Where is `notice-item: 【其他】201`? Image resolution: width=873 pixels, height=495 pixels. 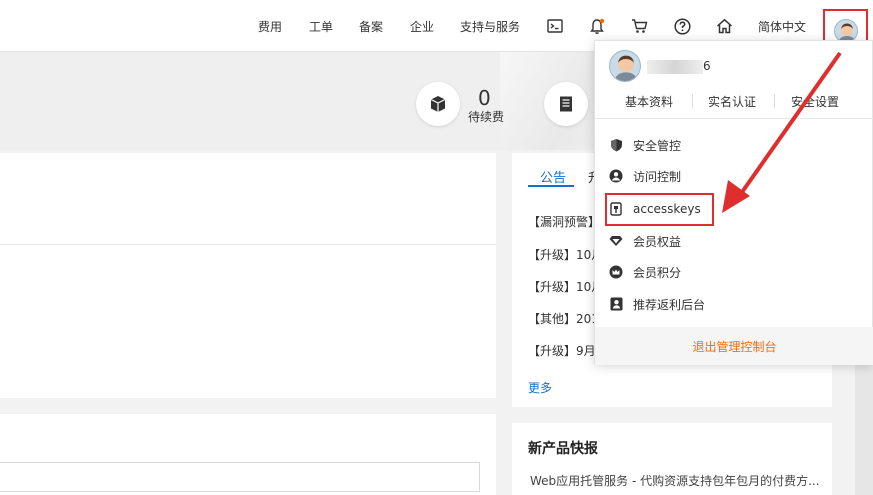 notice-item: 【其他】201 is located at coordinates (563, 318).